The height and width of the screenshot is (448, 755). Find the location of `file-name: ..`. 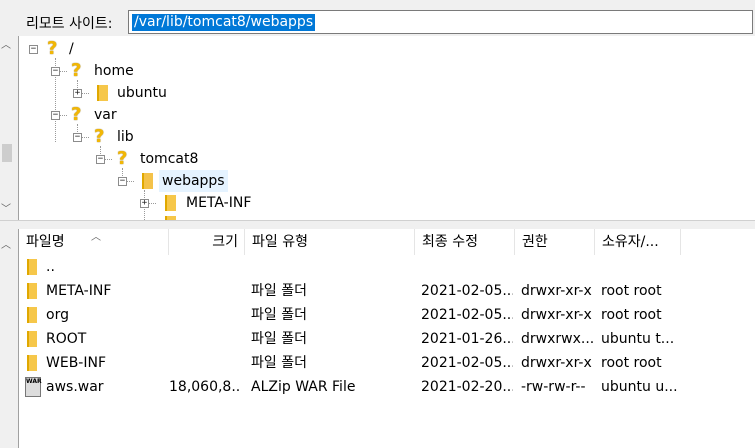

file-name: .. is located at coordinates (50, 267).